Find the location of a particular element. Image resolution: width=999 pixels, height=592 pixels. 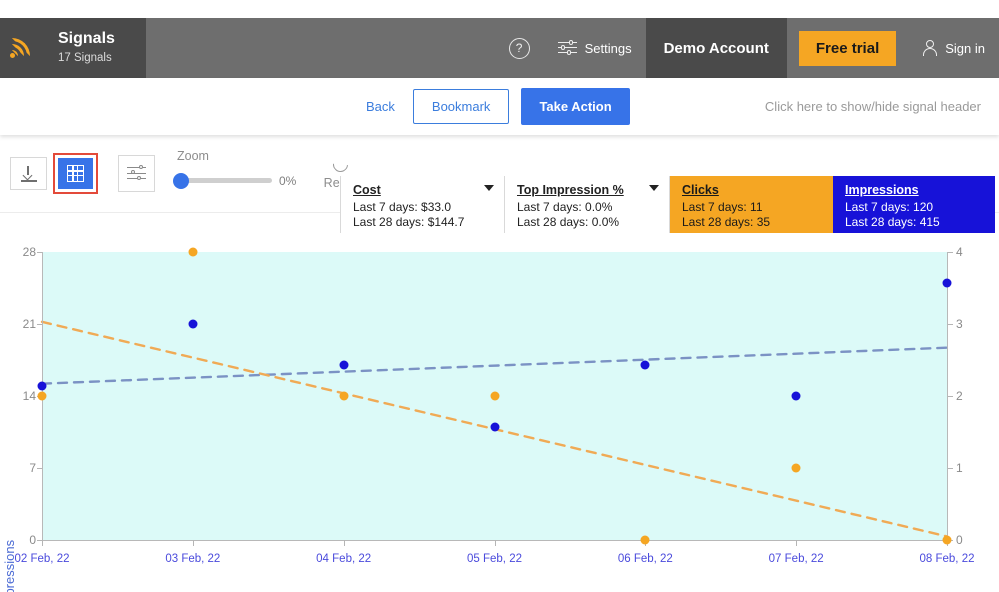

zoom-slider is located at coordinates (222, 180).